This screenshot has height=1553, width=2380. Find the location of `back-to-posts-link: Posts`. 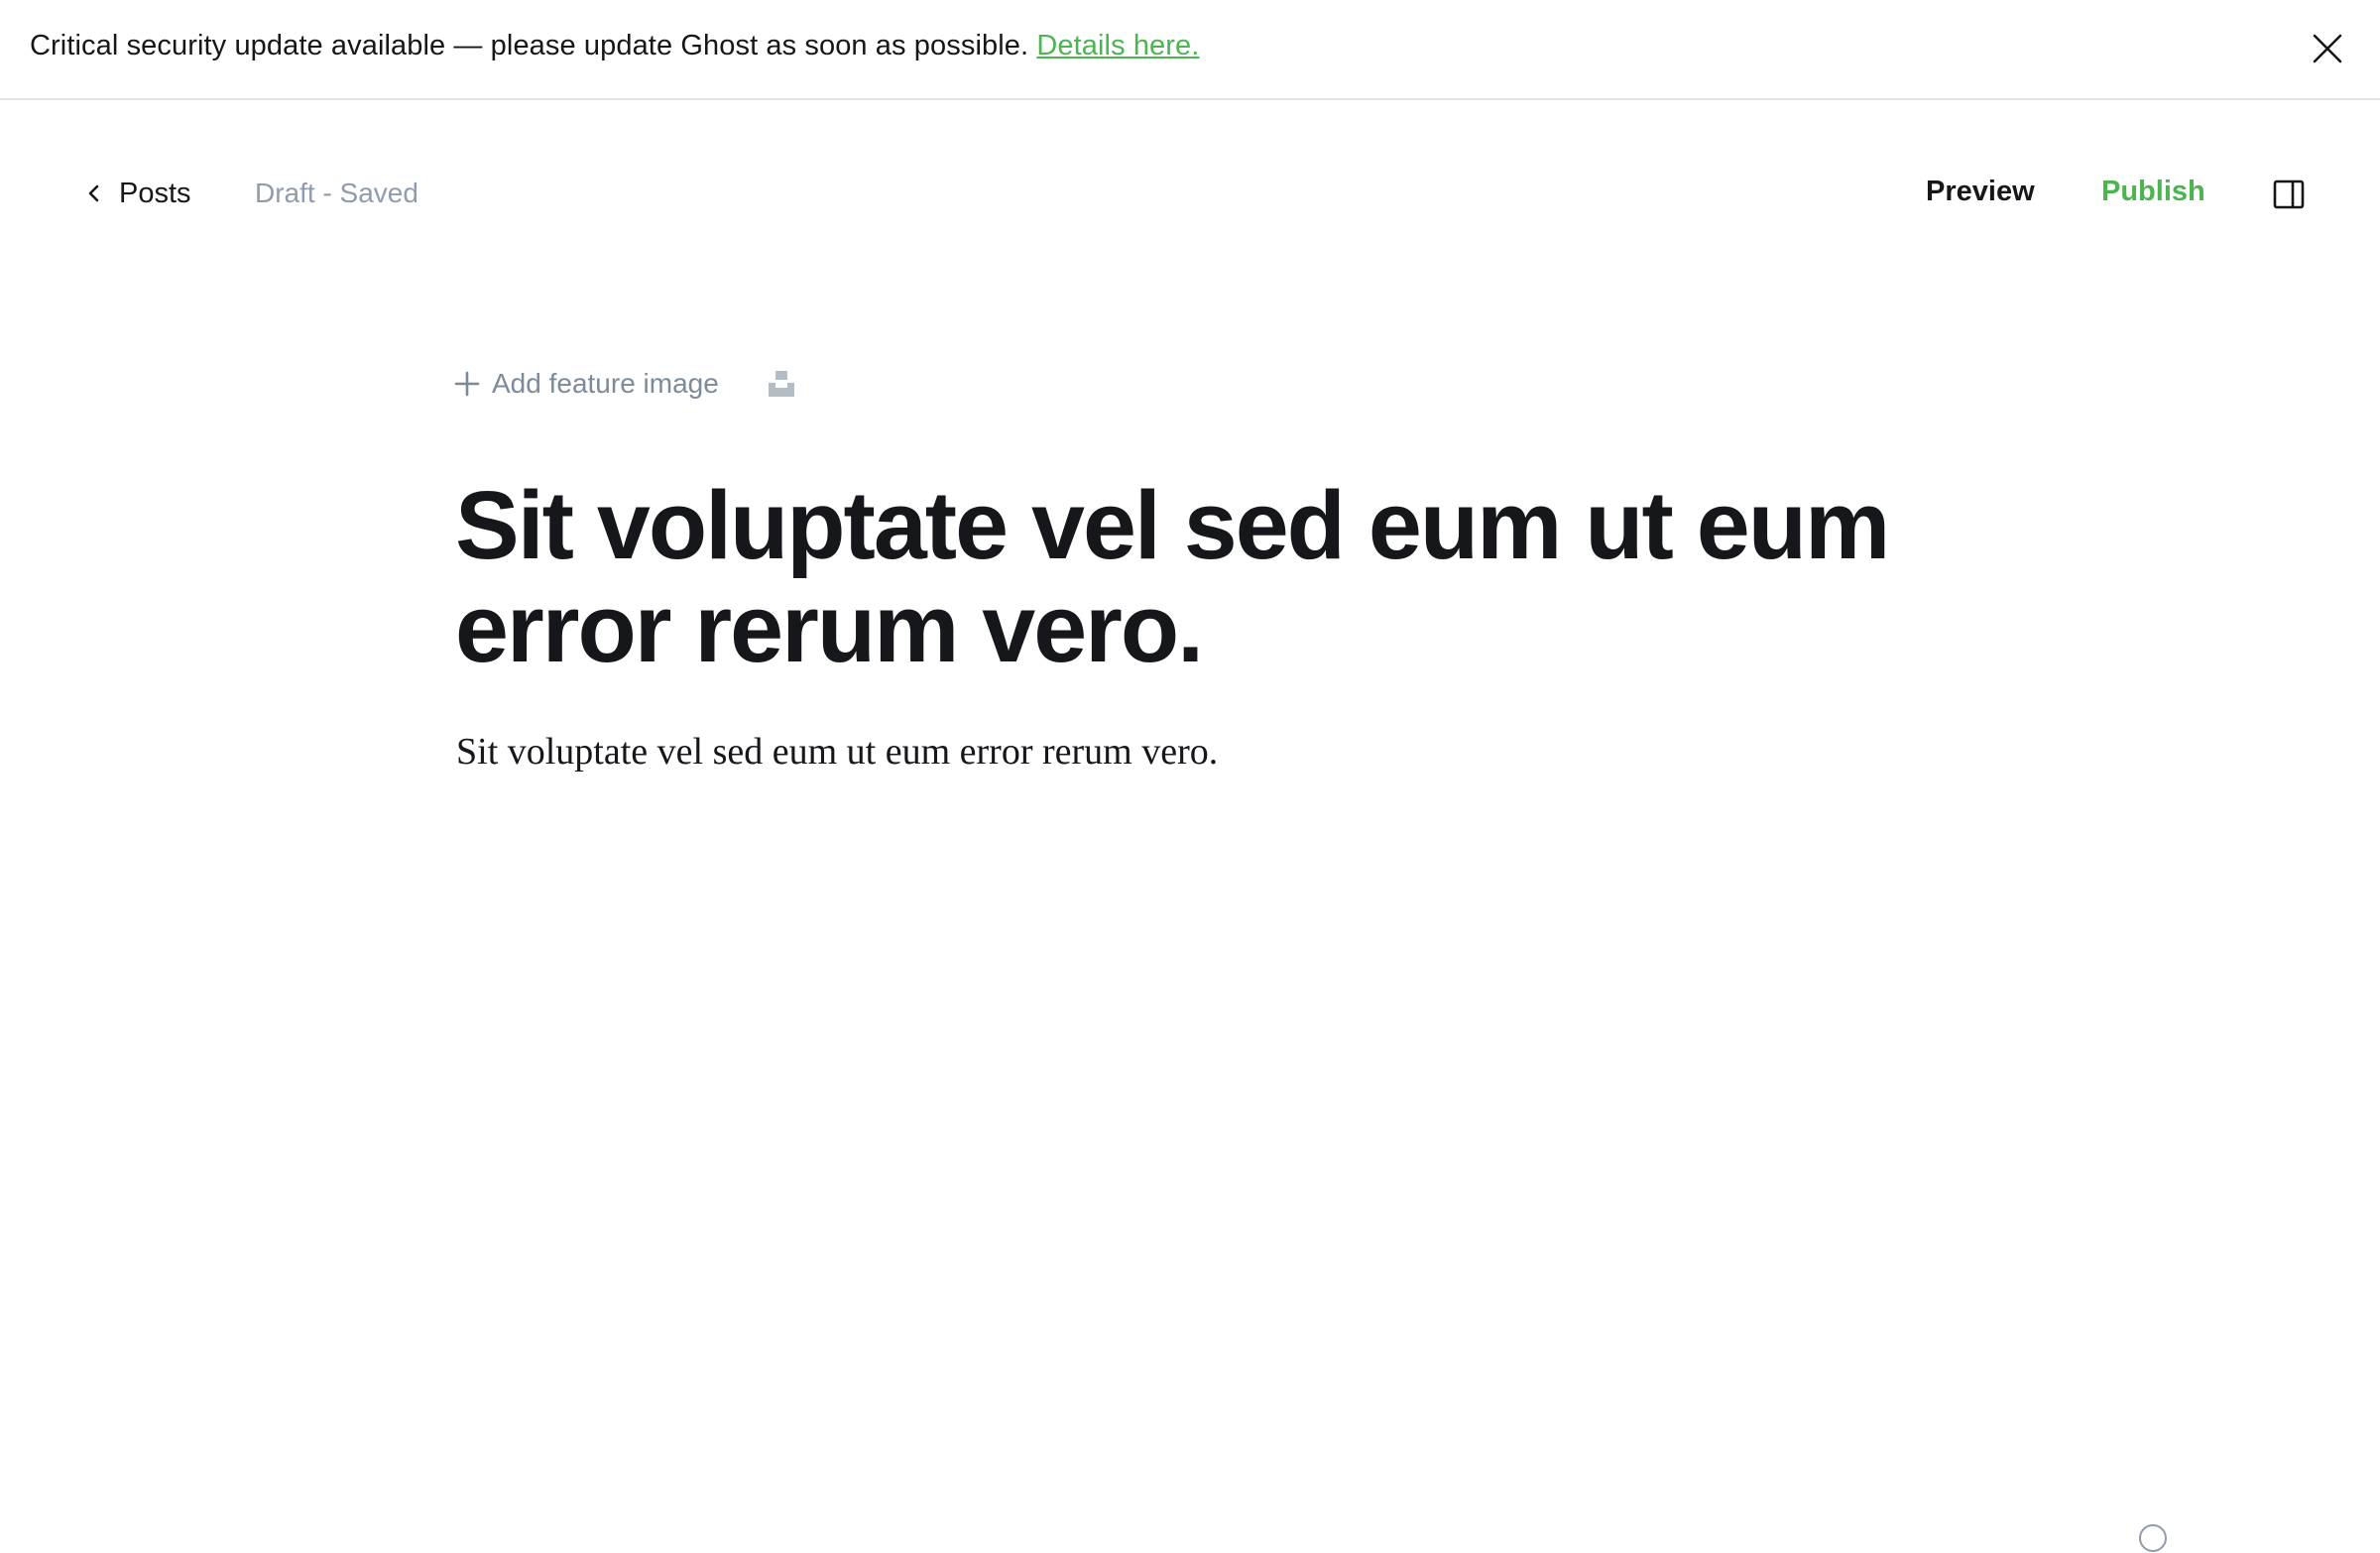

back-to-posts-link: Posts is located at coordinates (137, 193).